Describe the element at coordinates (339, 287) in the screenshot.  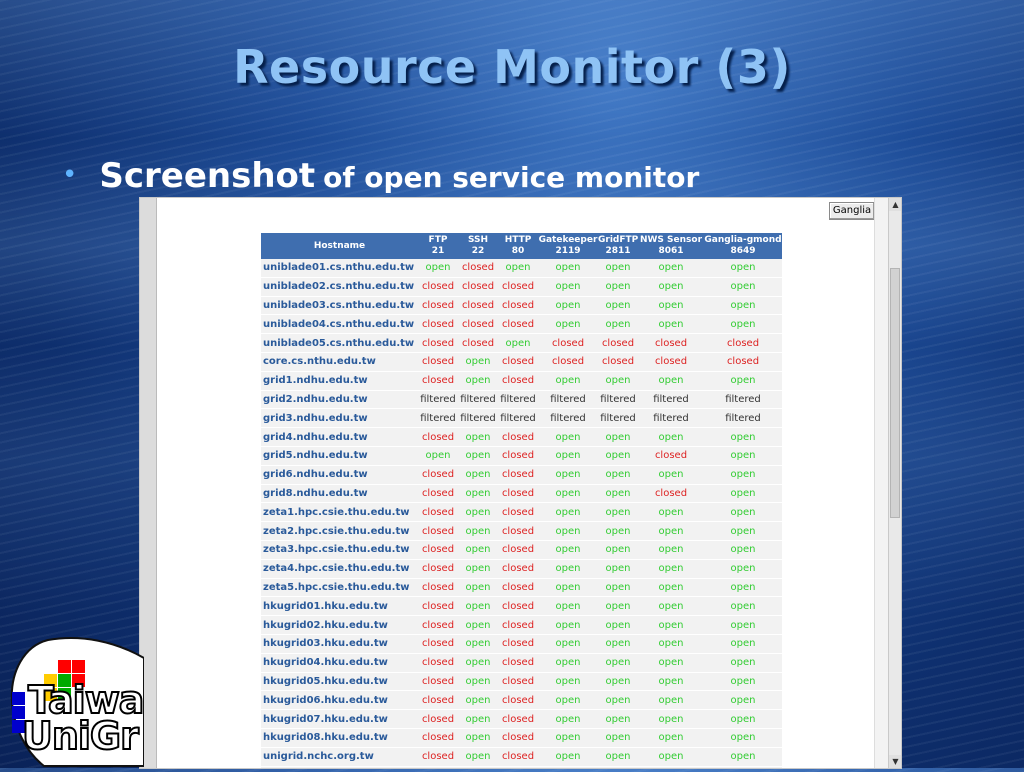
I see `hostname-cell: uniblade02.cs.nthu.edu.tw` at that location.